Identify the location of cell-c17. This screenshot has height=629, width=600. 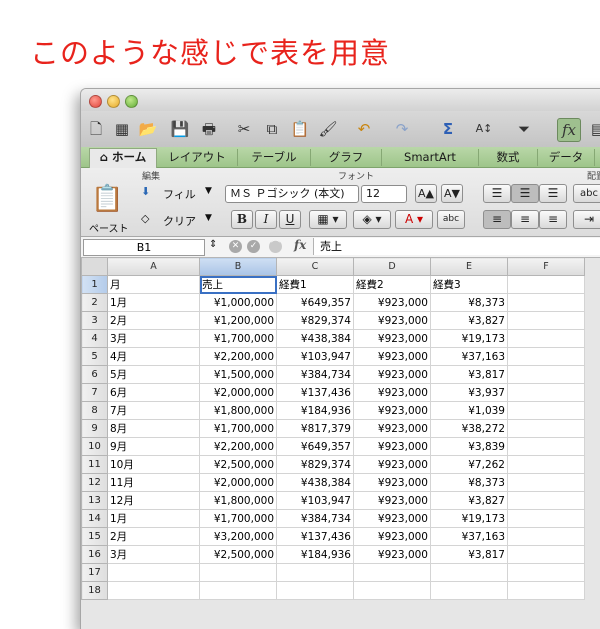
(315, 572).